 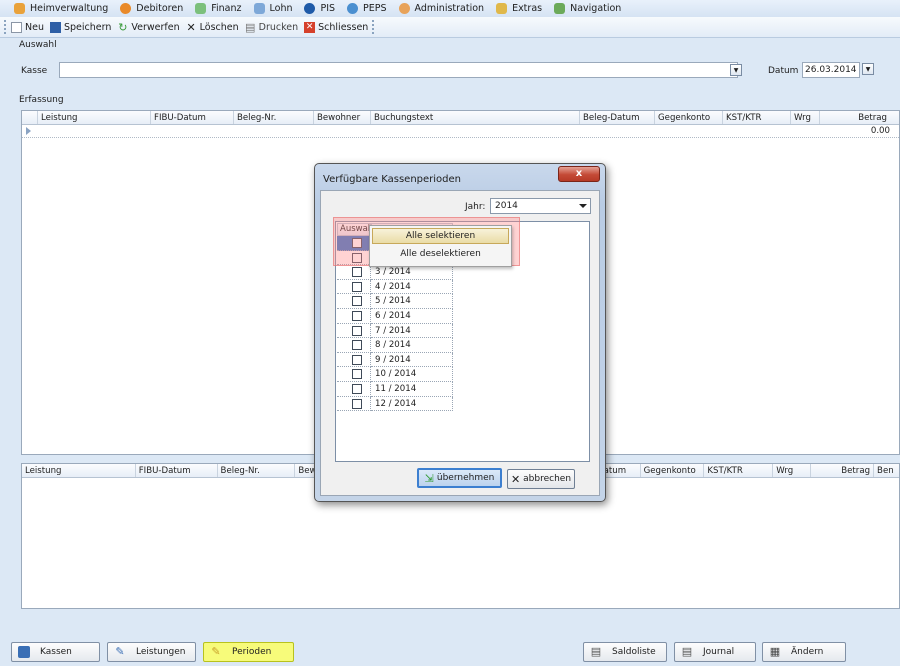 What do you see at coordinates (440, 255) in the screenshot?
I see `deselect-all-menu-item: Alle deselektieren` at bounding box center [440, 255].